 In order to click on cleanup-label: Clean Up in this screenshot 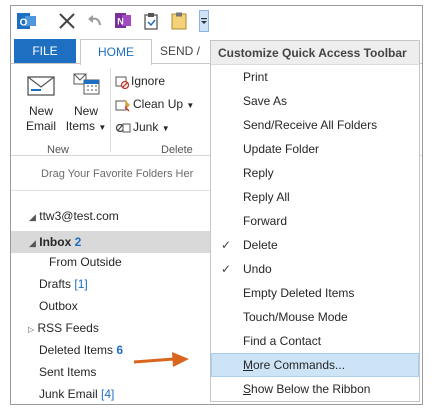, I will do `click(158, 104)`.